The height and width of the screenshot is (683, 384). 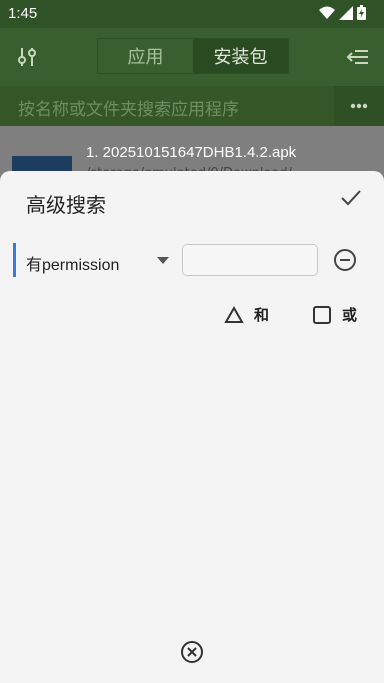 I want to click on signal-icon, so click(x=346, y=12).